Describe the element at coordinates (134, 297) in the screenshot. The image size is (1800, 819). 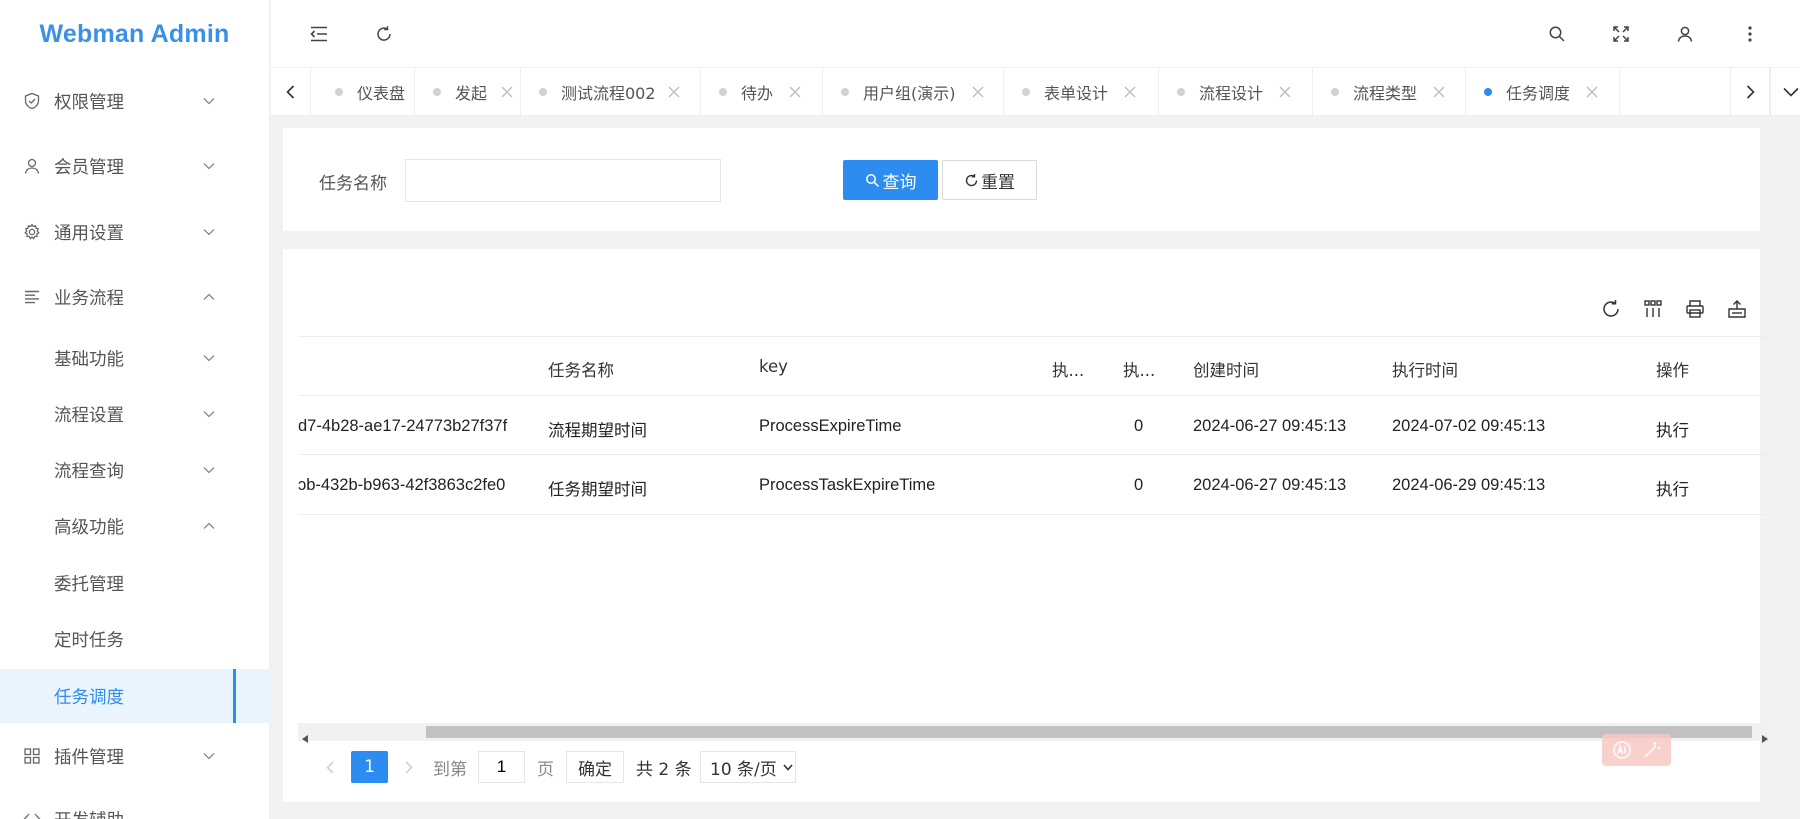
I see `sidebar-item-business-process: 业务流程` at that location.